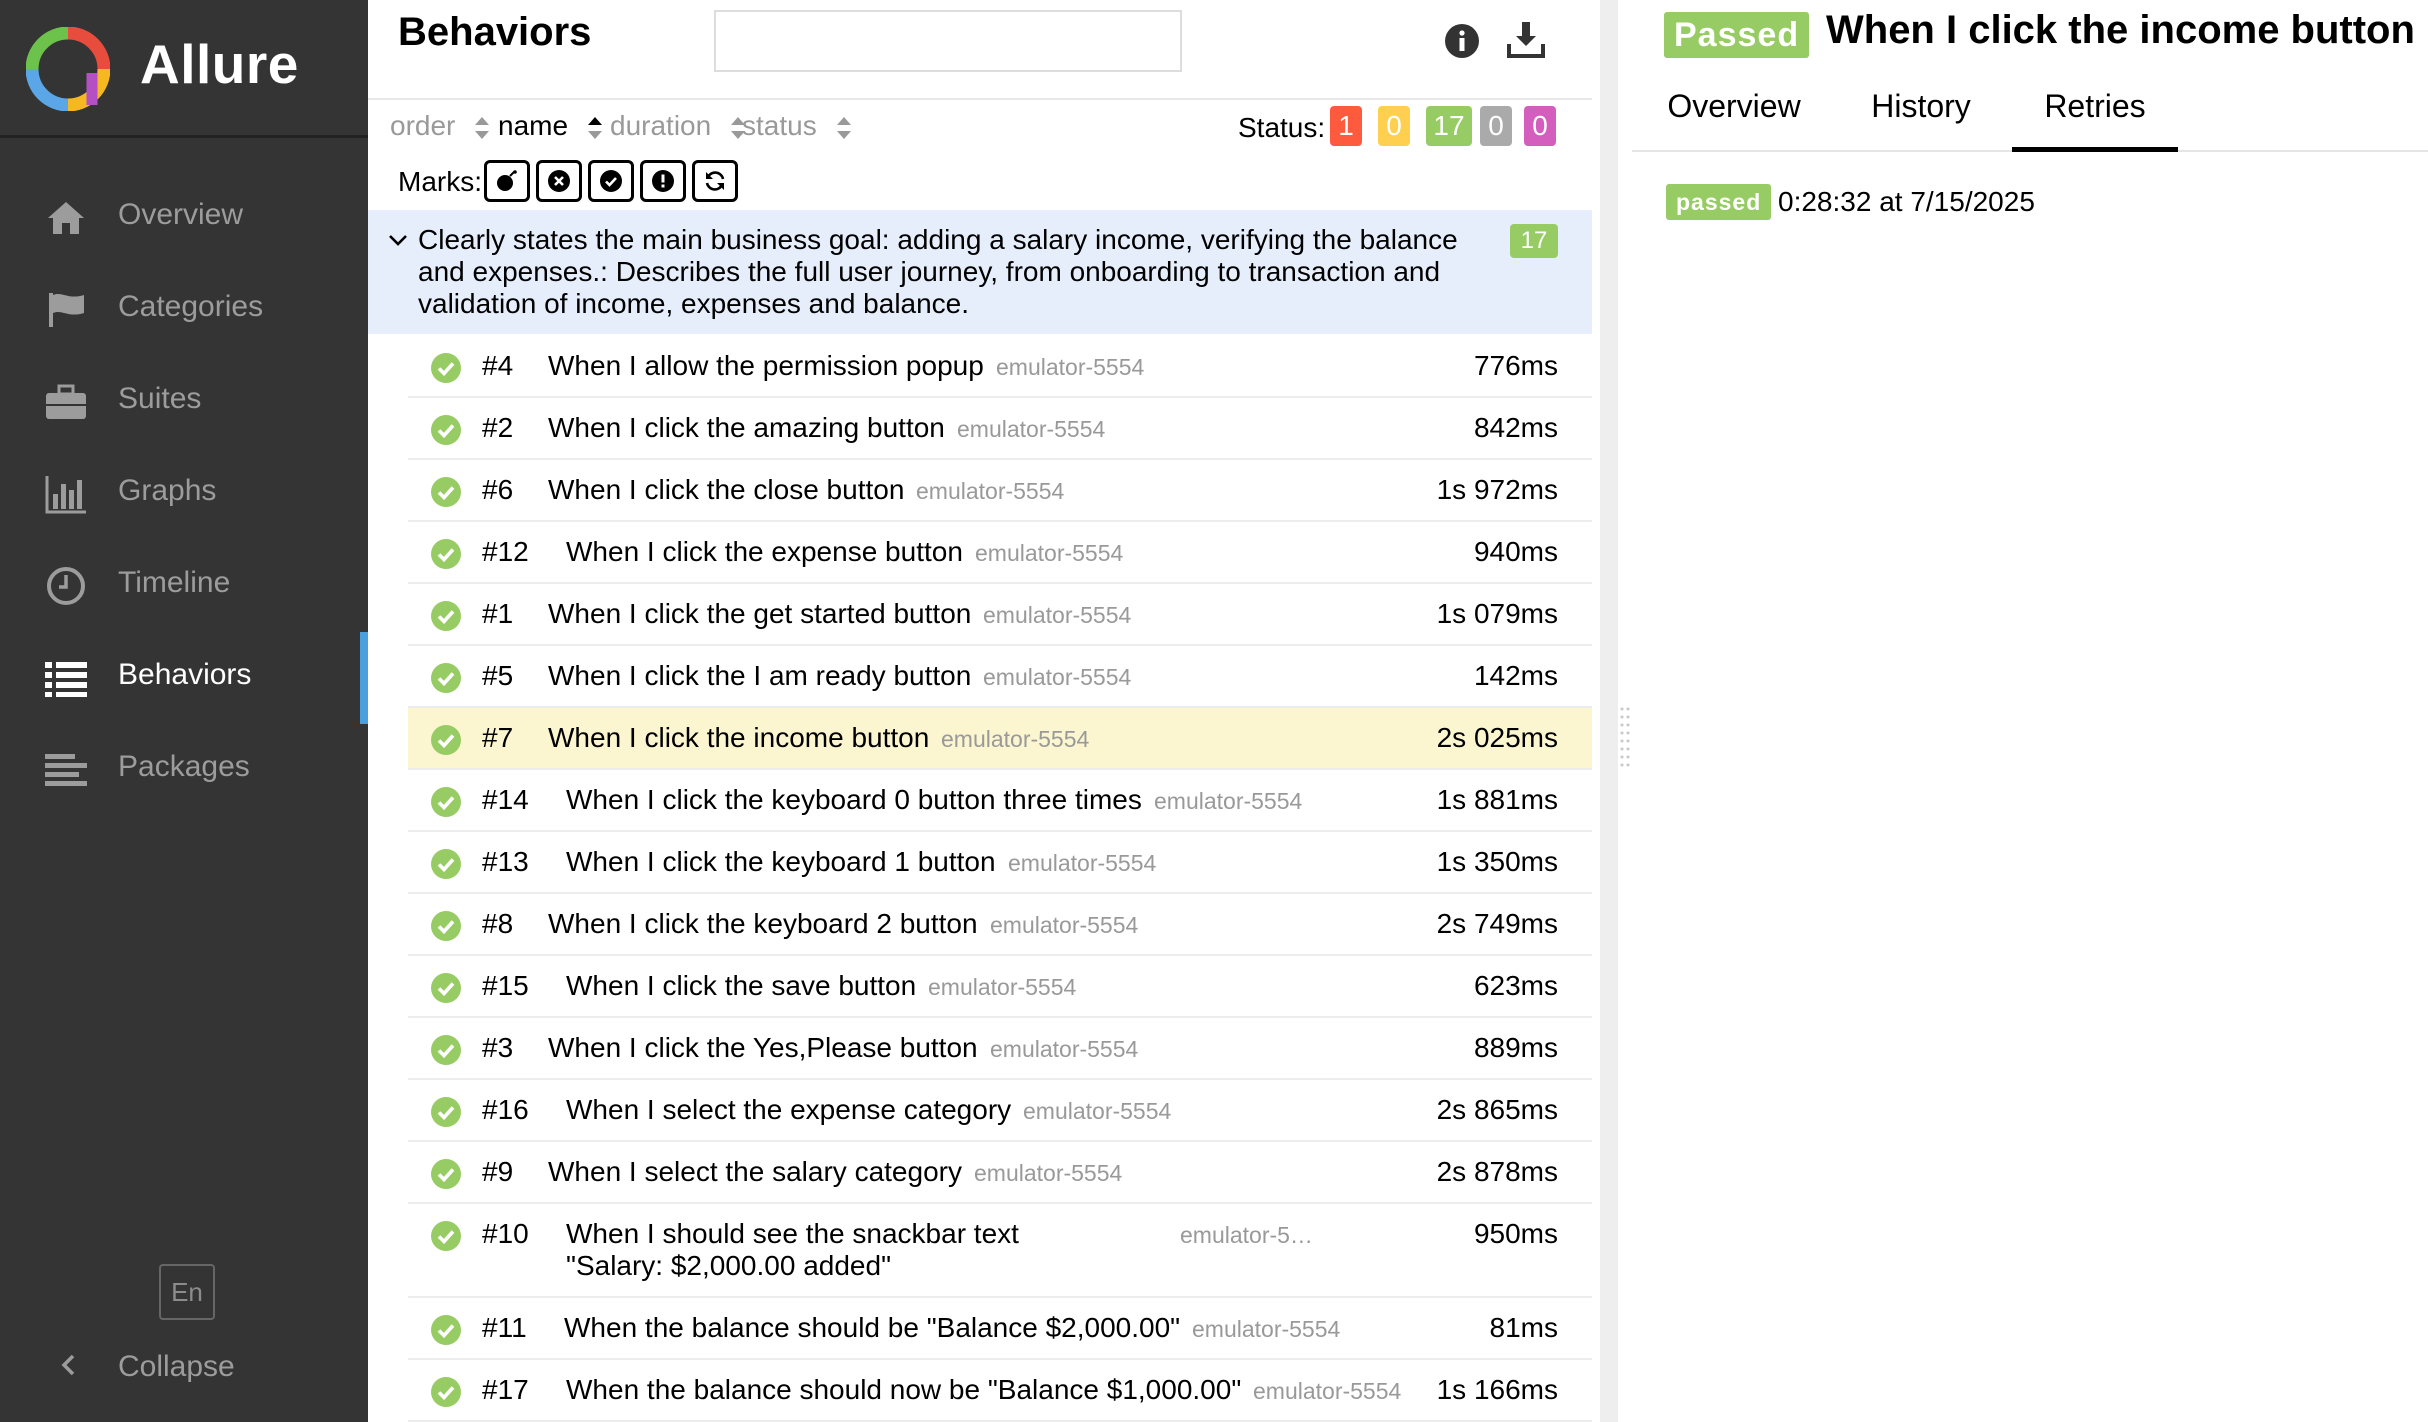 This screenshot has height=1422, width=2428. What do you see at coordinates (1515, 985) in the screenshot?
I see `test-duration: 623ms` at bounding box center [1515, 985].